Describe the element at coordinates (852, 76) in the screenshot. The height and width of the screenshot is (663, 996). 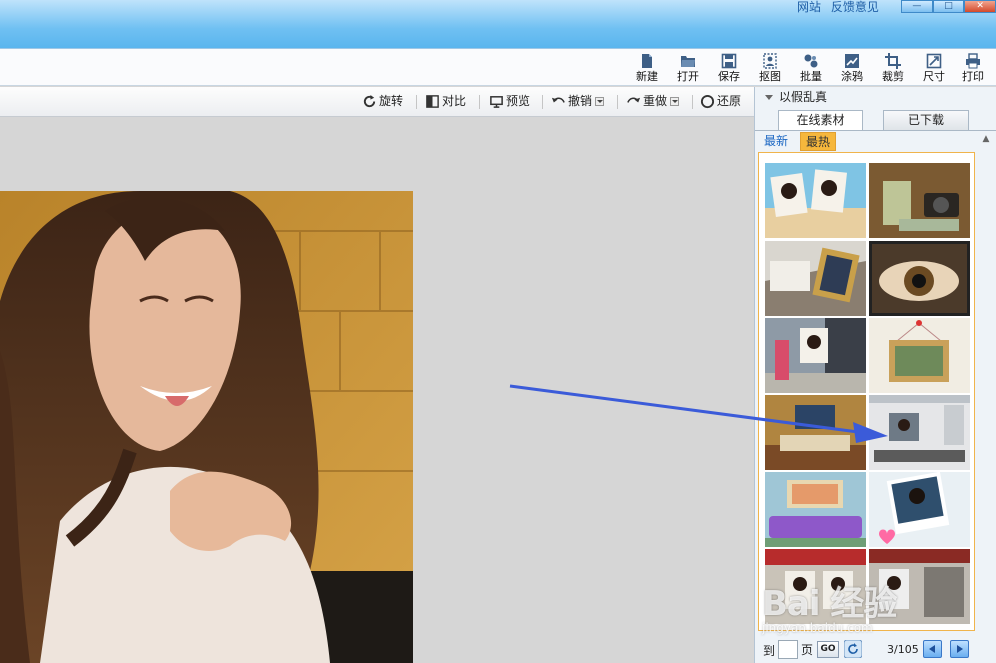
I see `doodle-label: 涂鸦` at that location.